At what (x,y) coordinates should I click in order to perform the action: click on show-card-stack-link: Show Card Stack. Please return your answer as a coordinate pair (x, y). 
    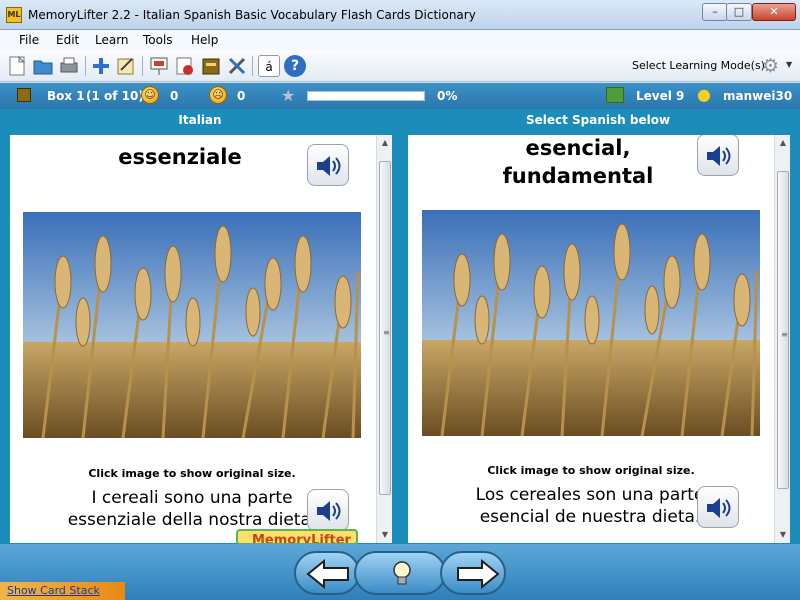
    Looking at the image, I should click on (53, 590).